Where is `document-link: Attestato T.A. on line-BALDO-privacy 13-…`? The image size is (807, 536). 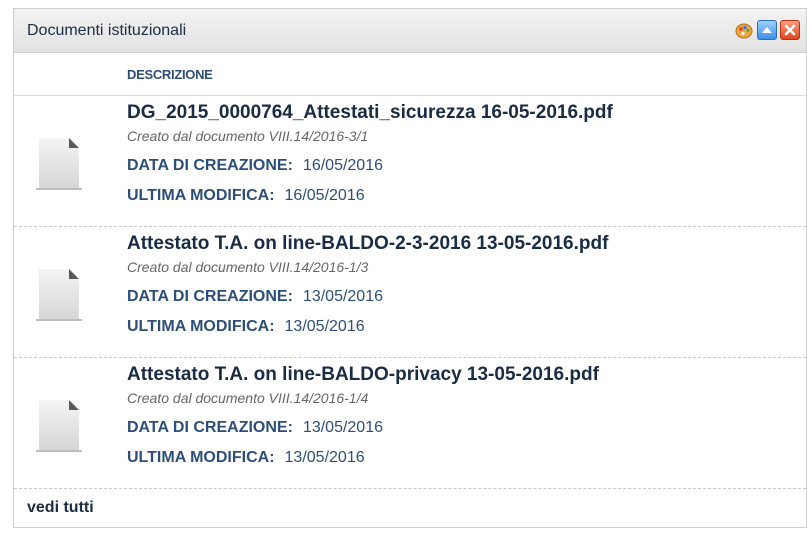
document-link: Attestato T.A. on line-BALDO-privacy 13-… is located at coordinates (363, 375).